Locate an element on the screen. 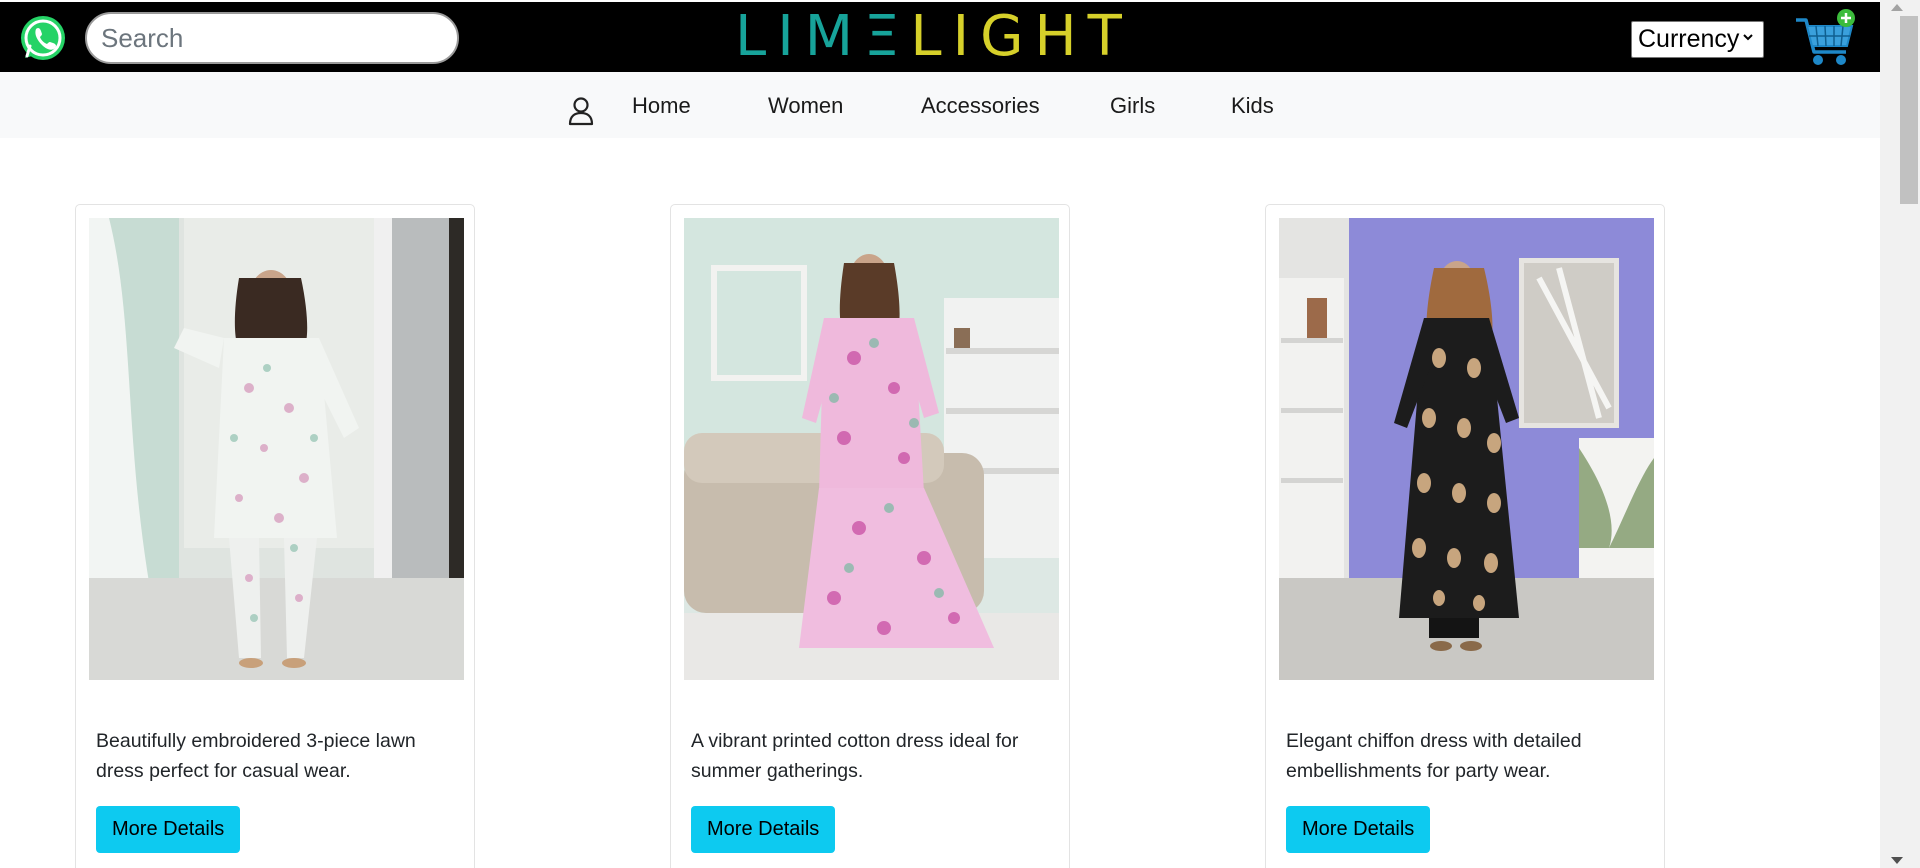 This screenshot has width=1920, height=868. nav-item-home: Home is located at coordinates (661, 106).